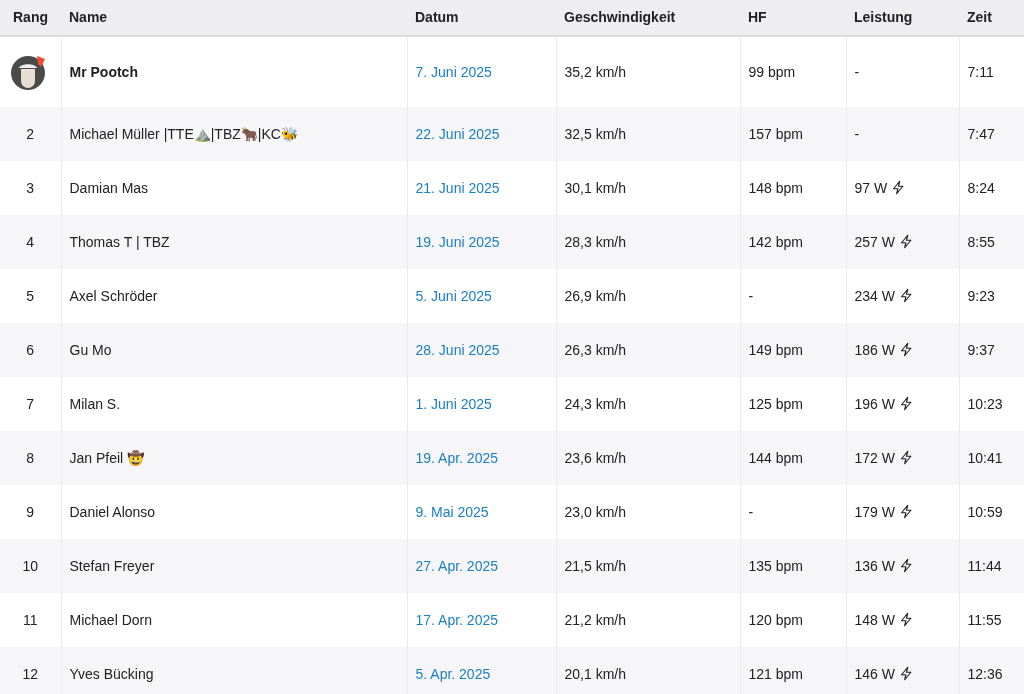 The width and height of the screenshot is (1024, 694). Describe the element at coordinates (981, 133) in the screenshot. I see `time: 7:47` at that location.